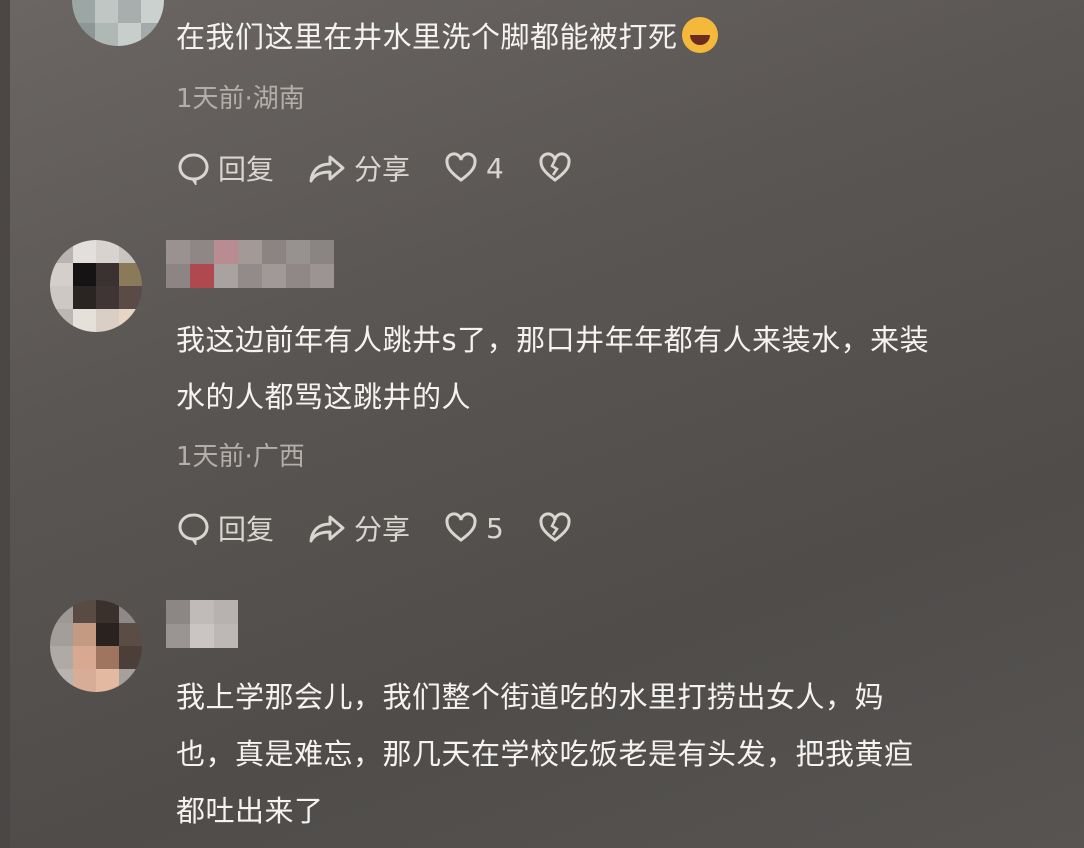 The width and height of the screenshot is (1084, 848). What do you see at coordinates (240, 457) in the screenshot?
I see `comment-meta: 1天前·广西` at bounding box center [240, 457].